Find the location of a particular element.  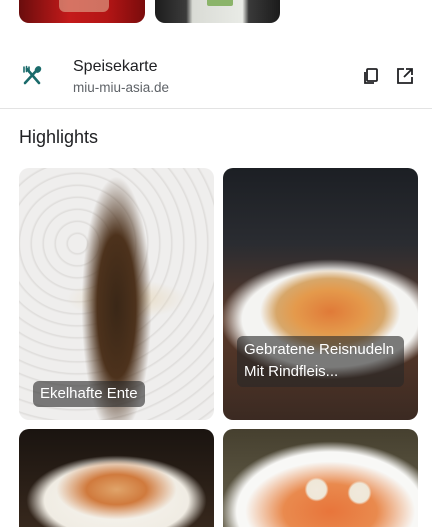

menu-url: miu-miu-asia.de is located at coordinates (121, 87).